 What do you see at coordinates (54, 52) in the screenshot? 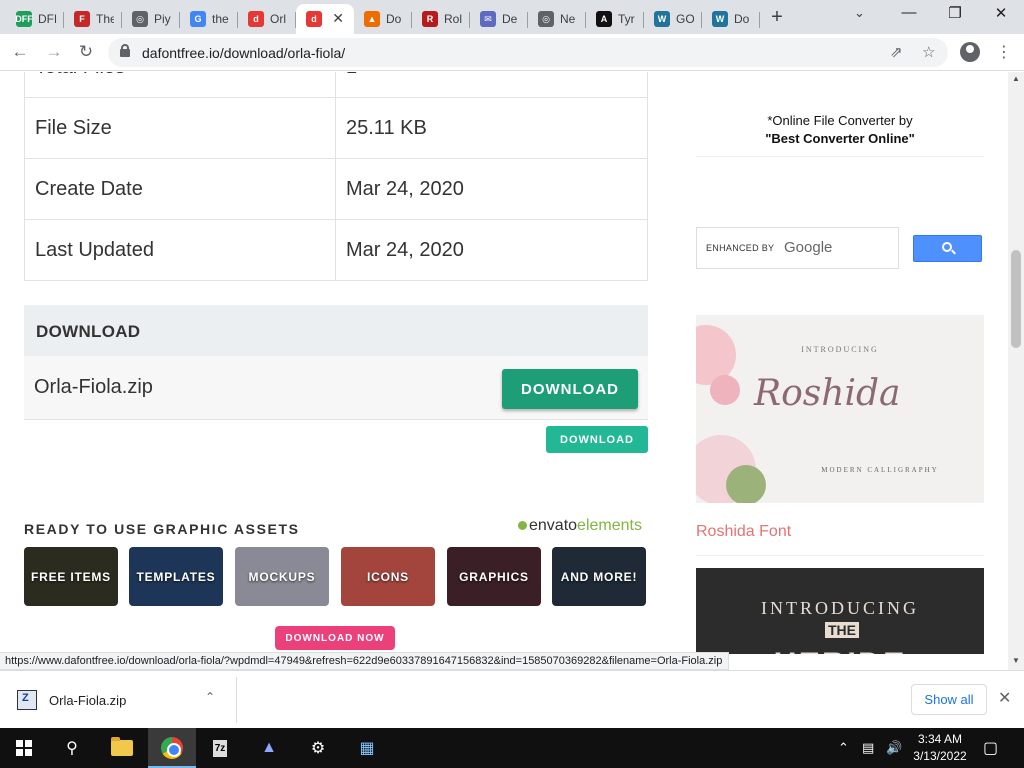
I see `forward-arrow-icon: →` at bounding box center [54, 52].